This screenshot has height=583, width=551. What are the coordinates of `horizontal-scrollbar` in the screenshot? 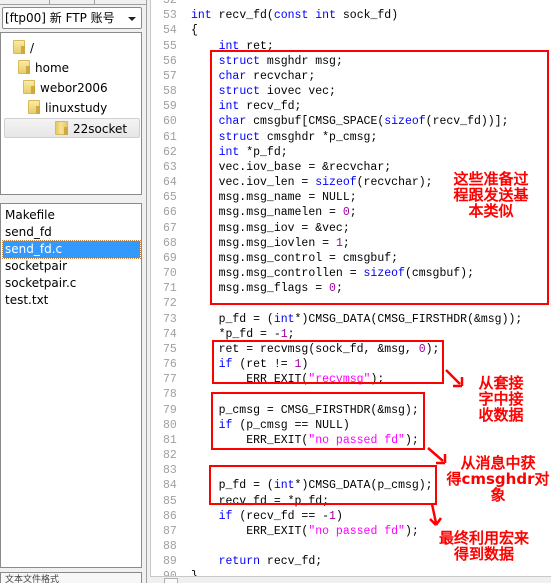 It's located at (350, 579).